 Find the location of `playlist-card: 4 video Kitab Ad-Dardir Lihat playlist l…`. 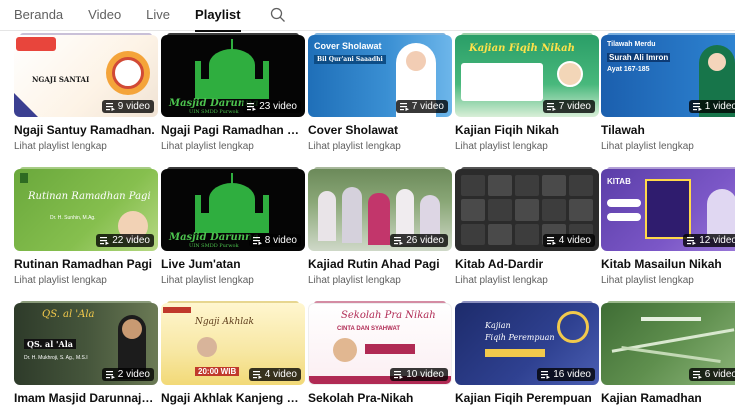

playlist-card: 4 video Kitab Ad-Dardir Lihat playlist l… is located at coordinates (527, 225).